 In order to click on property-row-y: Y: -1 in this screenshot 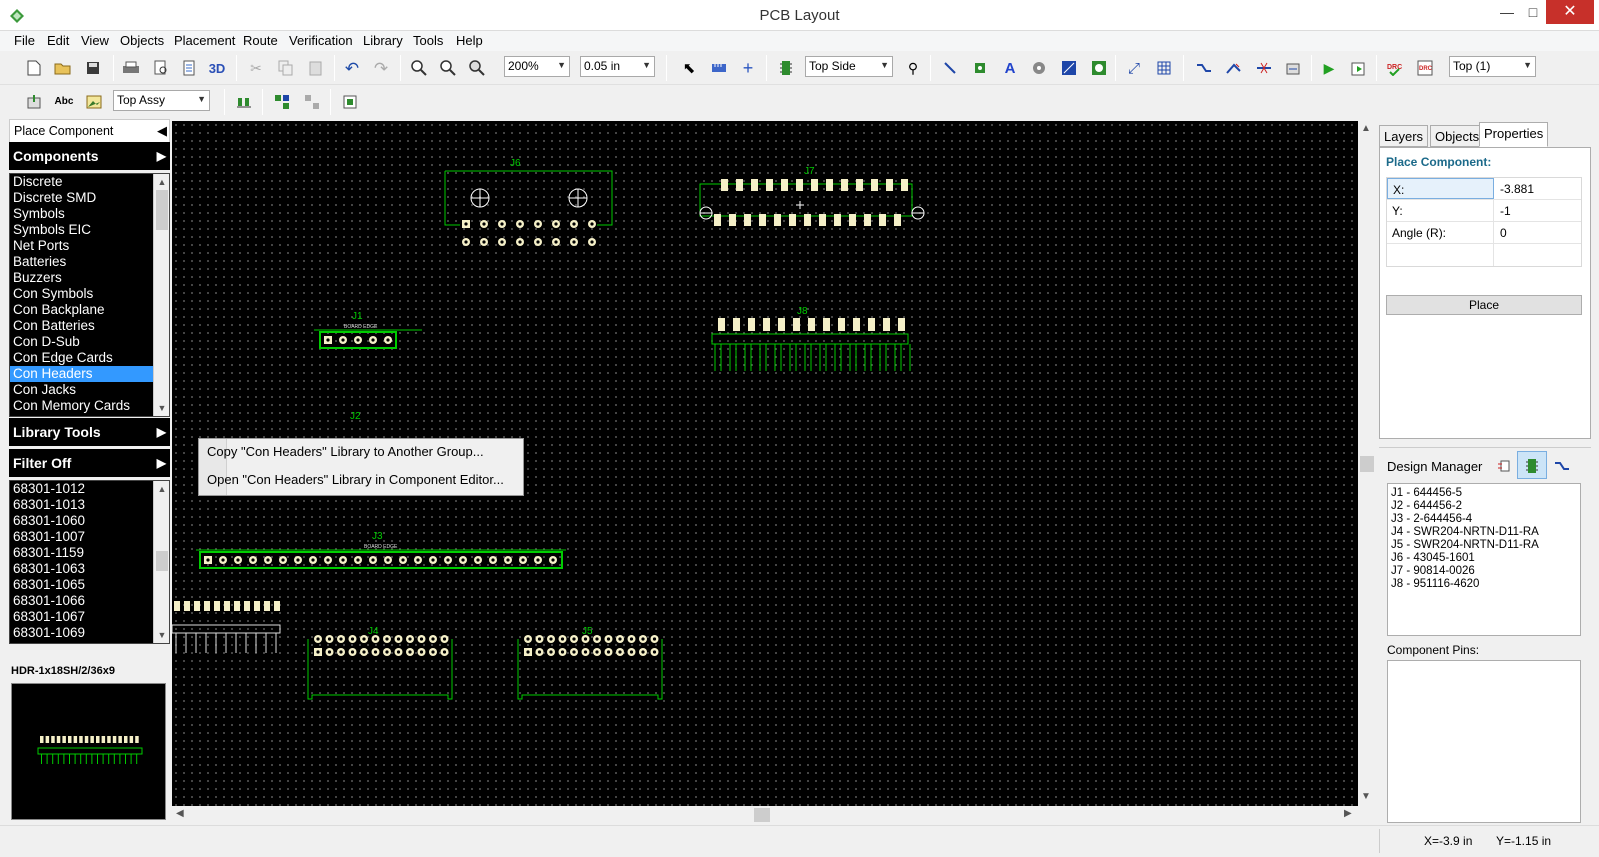, I will do `click(1484, 211)`.